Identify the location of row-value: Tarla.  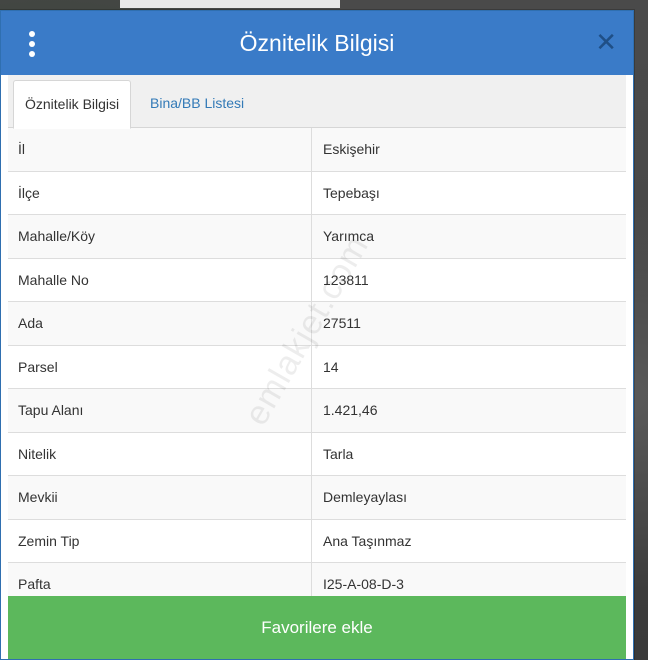
(338, 453).